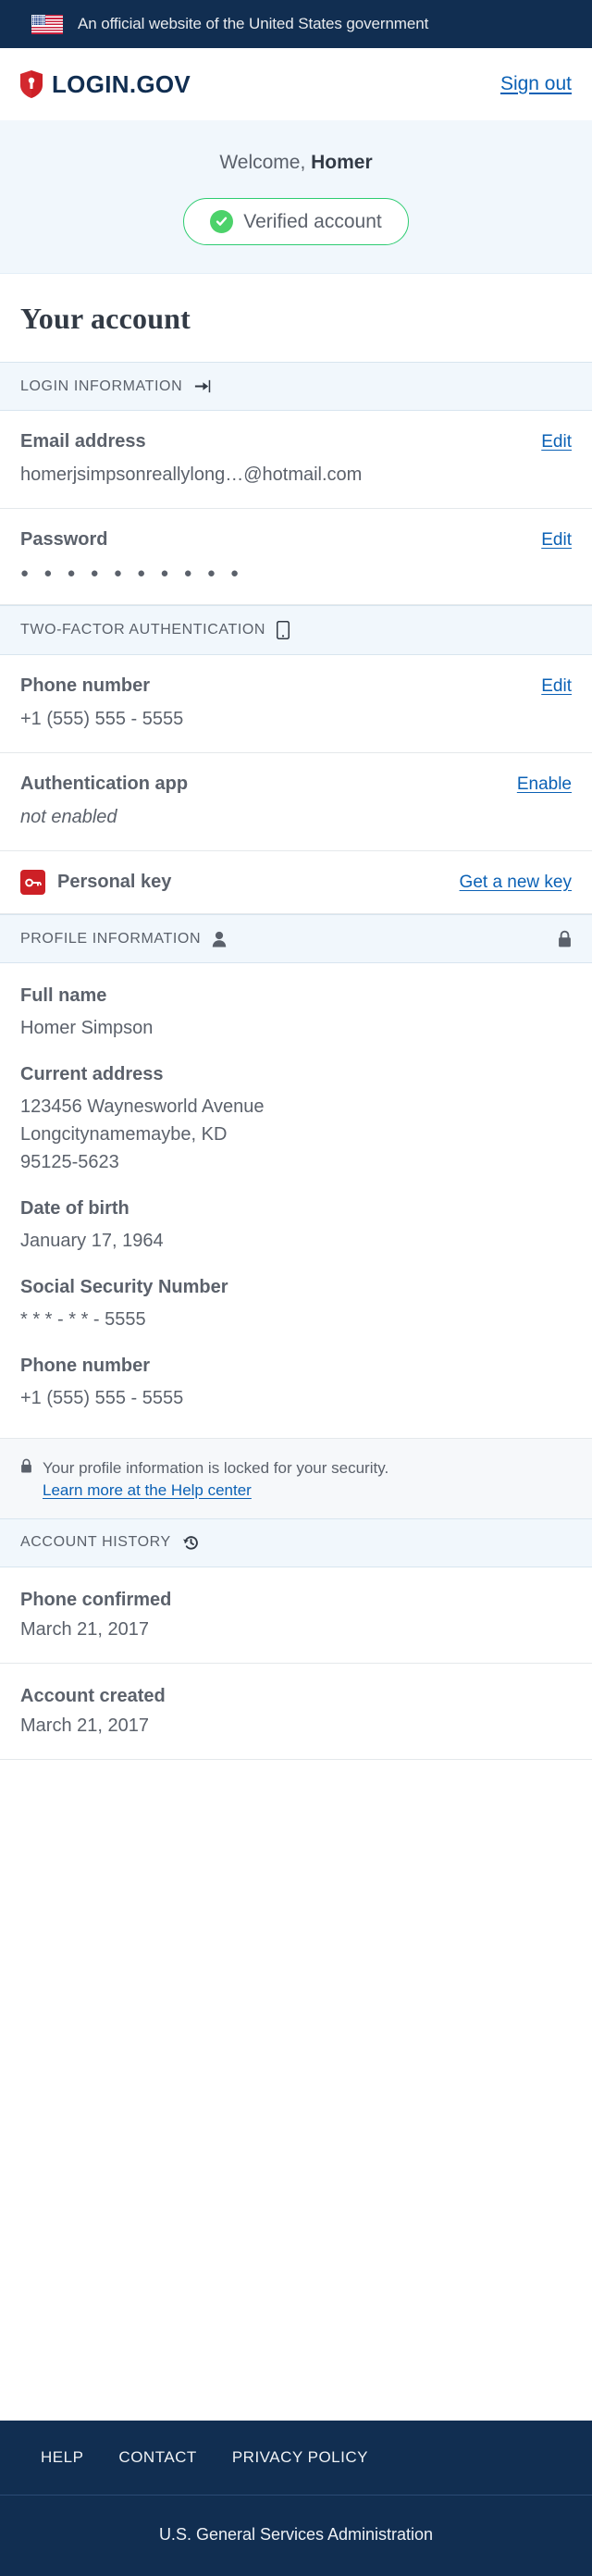 Image resolution: width=592 pixels, height=2576 pixels. What do you see at coordinates (93, 1696) in the screenshot?
I see `history-event-title: Account created` at bounding box center [93, 1696].